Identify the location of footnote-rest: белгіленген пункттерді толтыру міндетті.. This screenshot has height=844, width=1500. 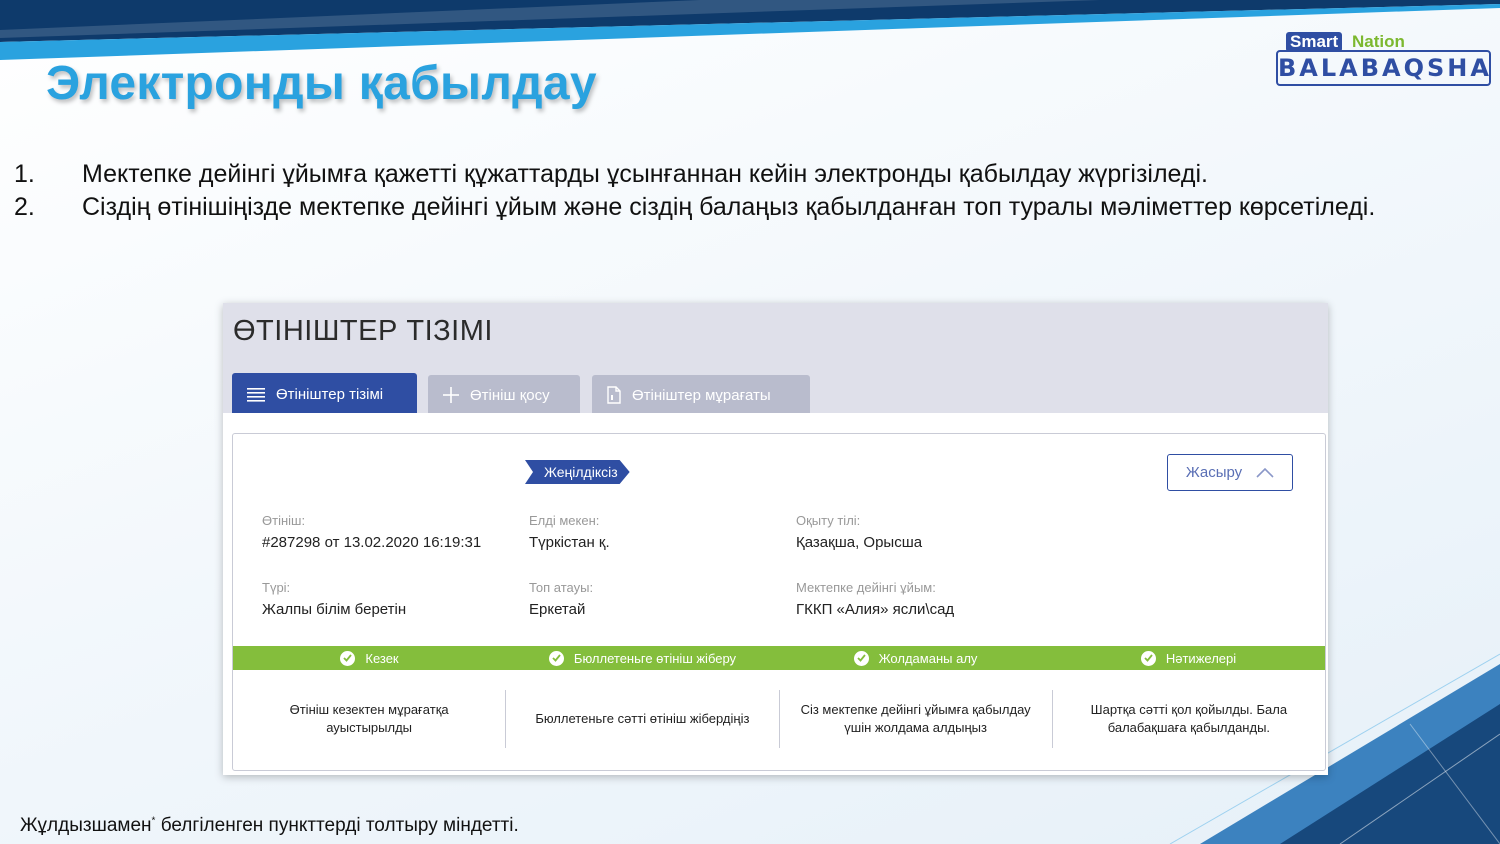
(337, 825).